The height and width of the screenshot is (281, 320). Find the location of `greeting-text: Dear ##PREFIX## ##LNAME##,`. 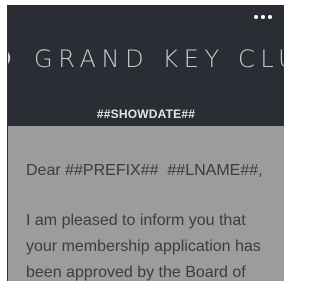

greeting-text: Dear ##PREFIX## ##LNAME##, is located at coordinates (144, 170).